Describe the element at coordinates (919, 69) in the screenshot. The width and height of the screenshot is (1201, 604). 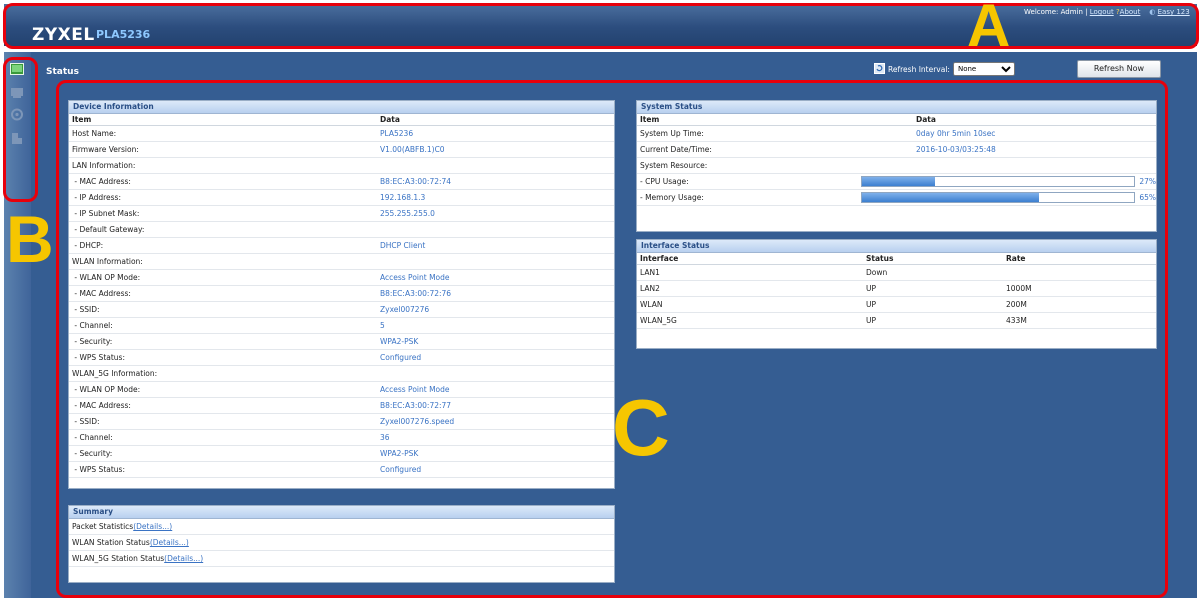
I see `refresh-interval-label: Refresh Interval:` at that location.